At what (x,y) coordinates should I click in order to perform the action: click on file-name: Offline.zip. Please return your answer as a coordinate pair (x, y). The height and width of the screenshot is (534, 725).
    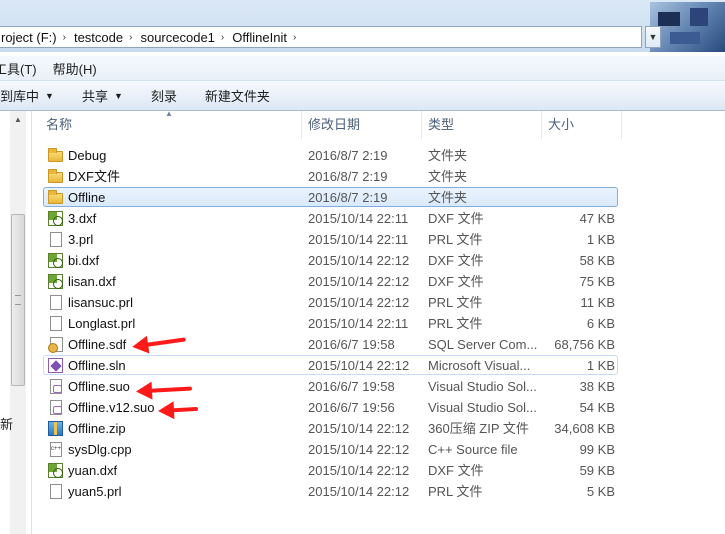
    Looking at the image, I should click on (97, 428).